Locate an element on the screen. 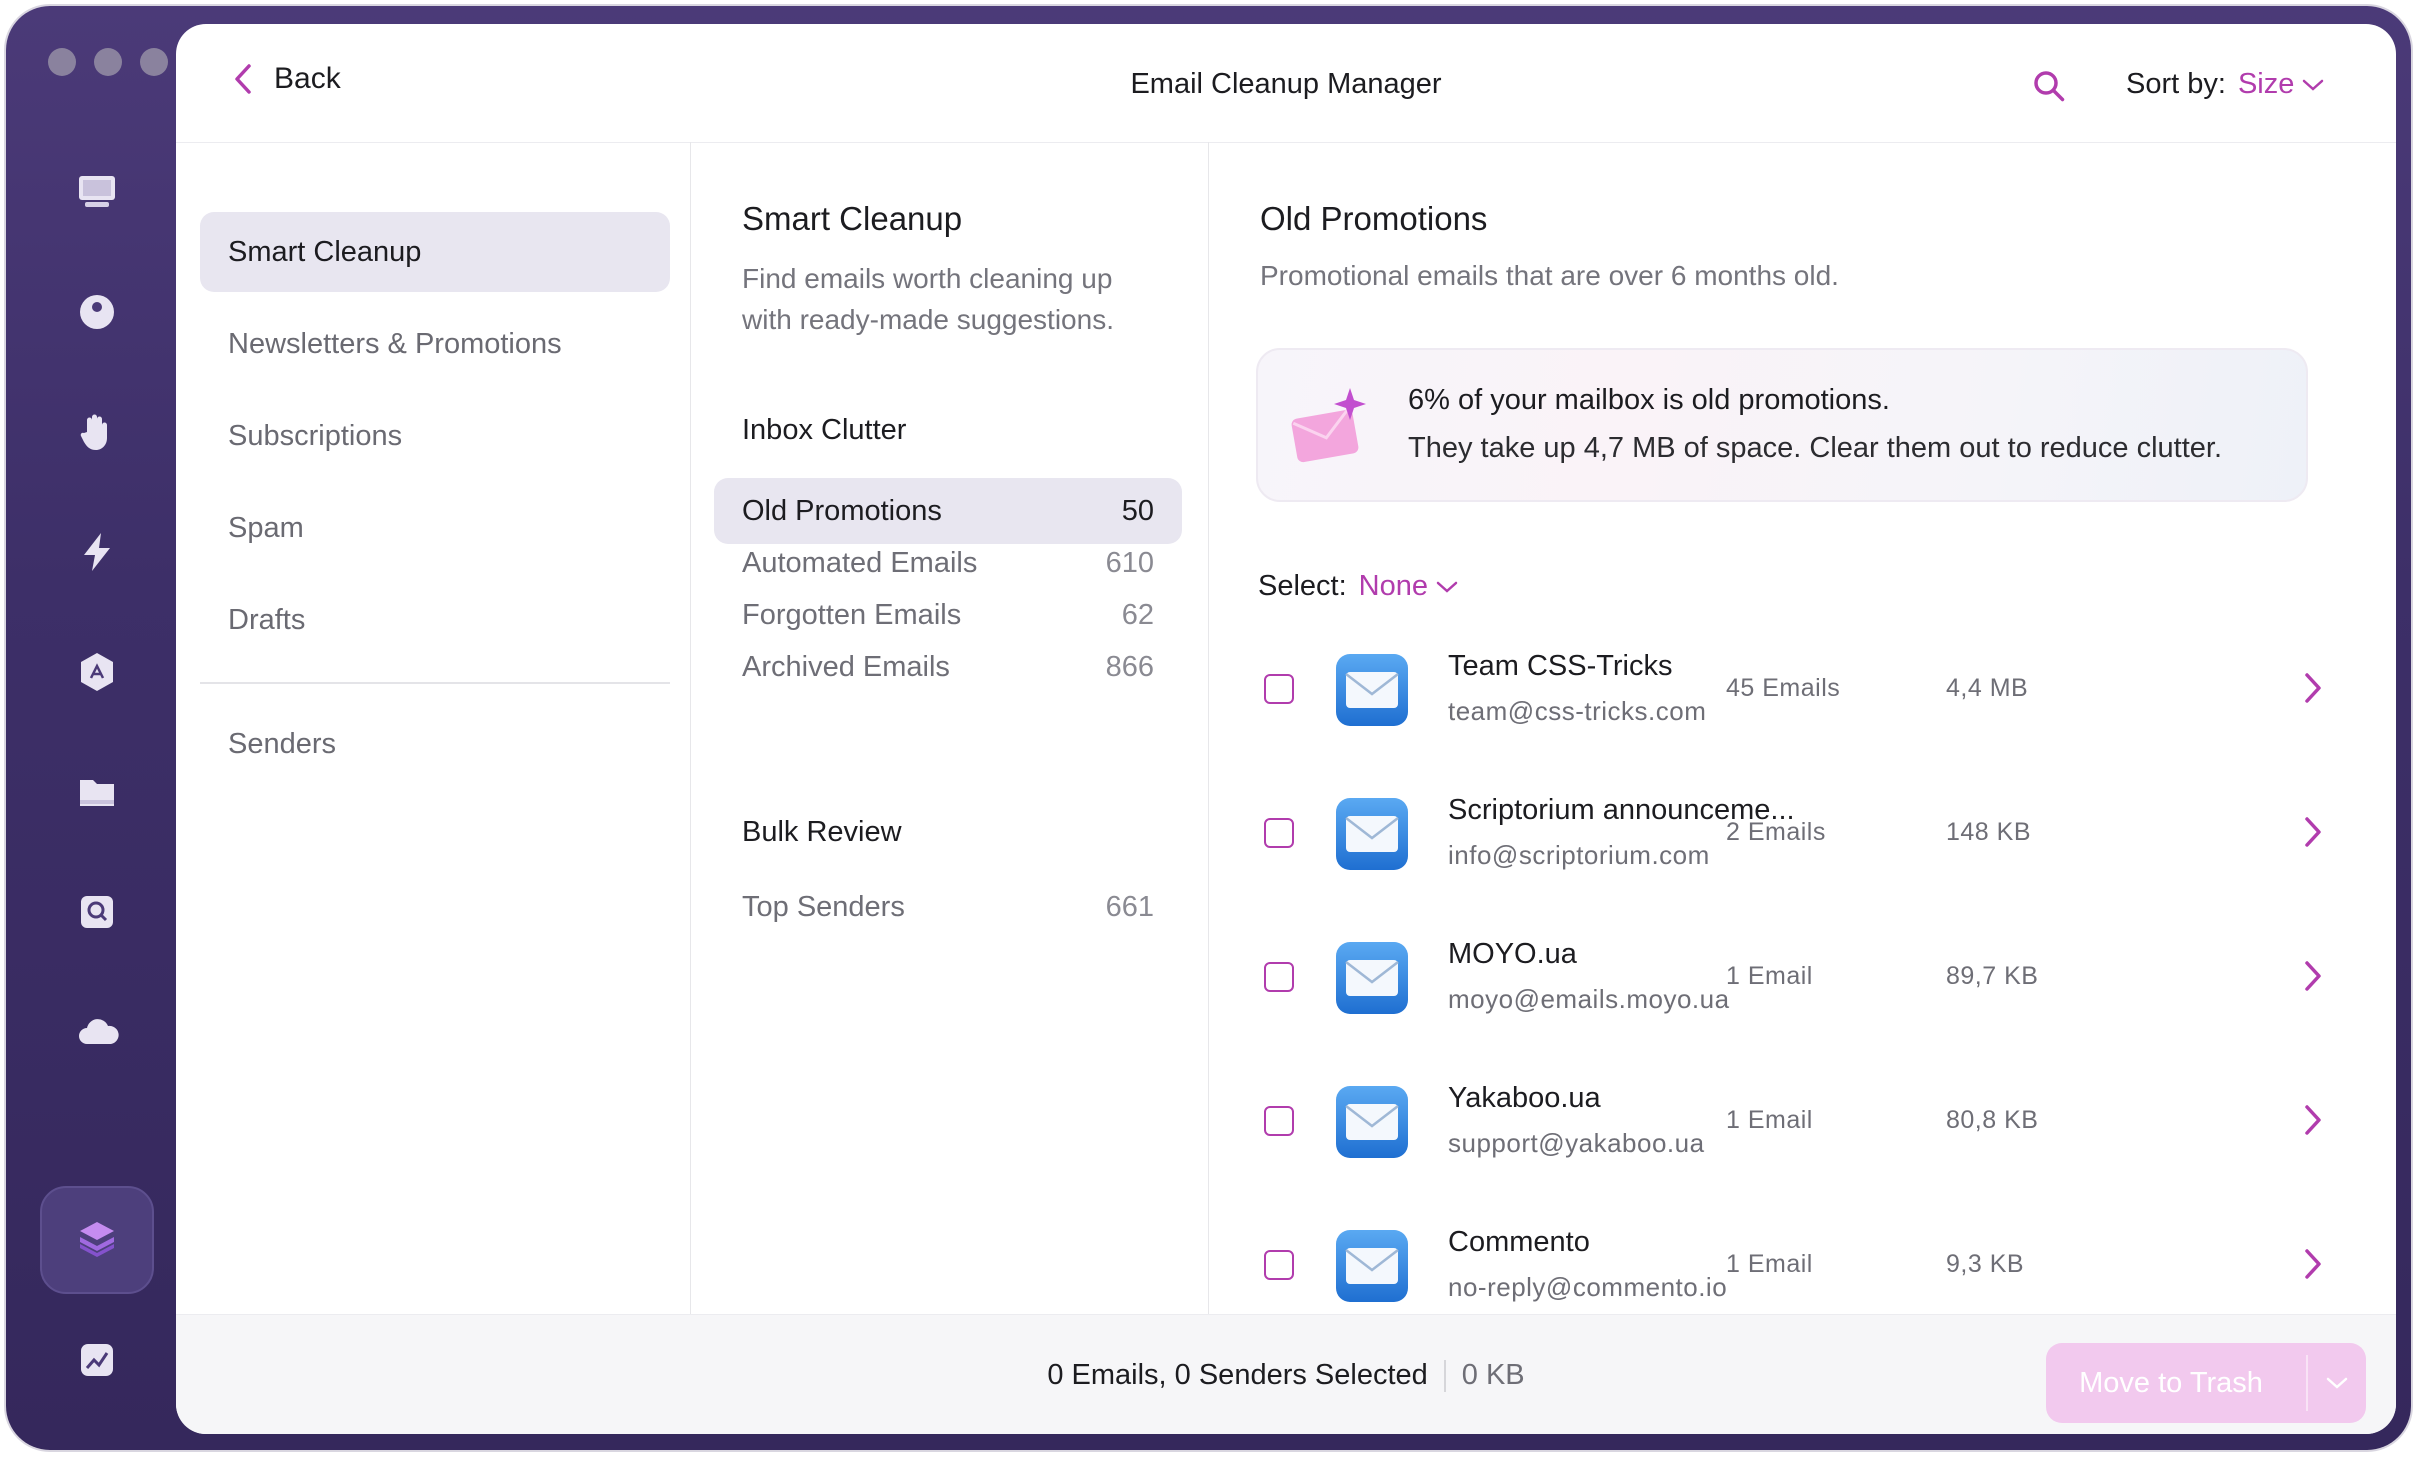 The height and width of the screenshot is (1460, 2420). sidebar-divider is located at coordinates (435, 683).